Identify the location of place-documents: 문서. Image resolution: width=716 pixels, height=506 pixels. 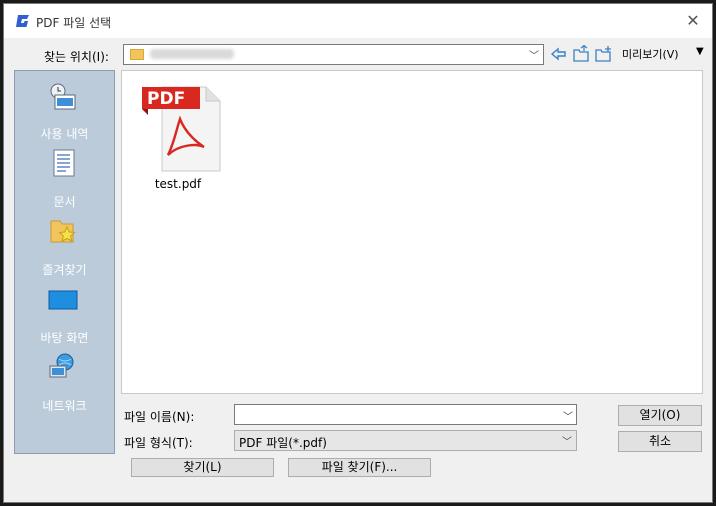
(64, 174).